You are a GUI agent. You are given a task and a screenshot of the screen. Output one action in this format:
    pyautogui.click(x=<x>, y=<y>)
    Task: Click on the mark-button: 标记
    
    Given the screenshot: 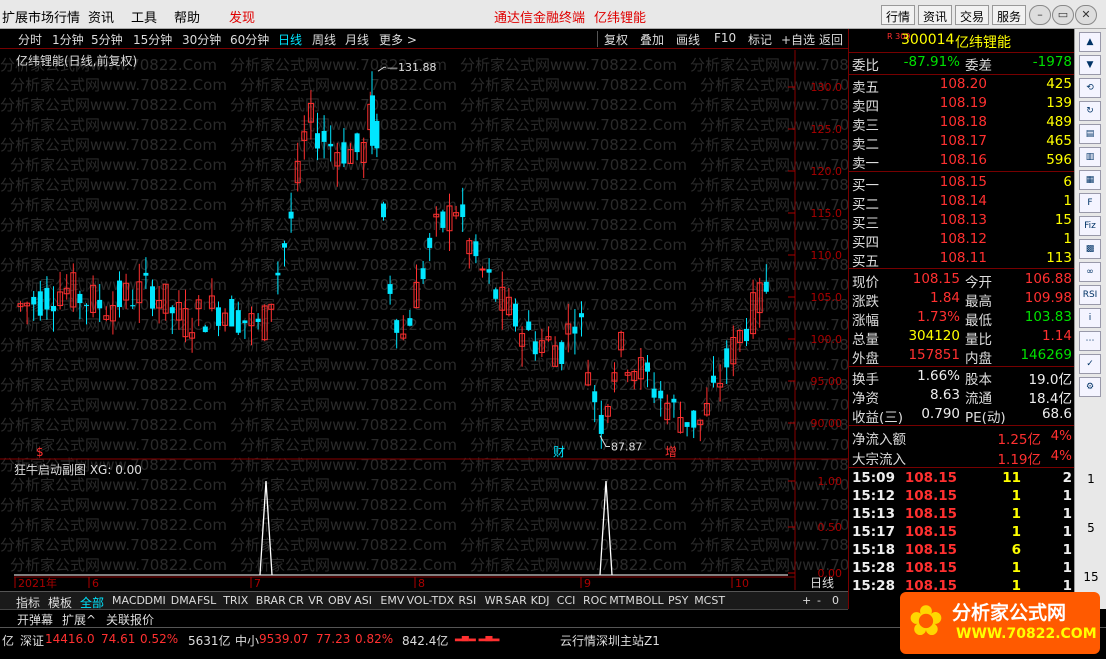 What is the action you would take?
    pyautogui.click(x=760, y=39)
    